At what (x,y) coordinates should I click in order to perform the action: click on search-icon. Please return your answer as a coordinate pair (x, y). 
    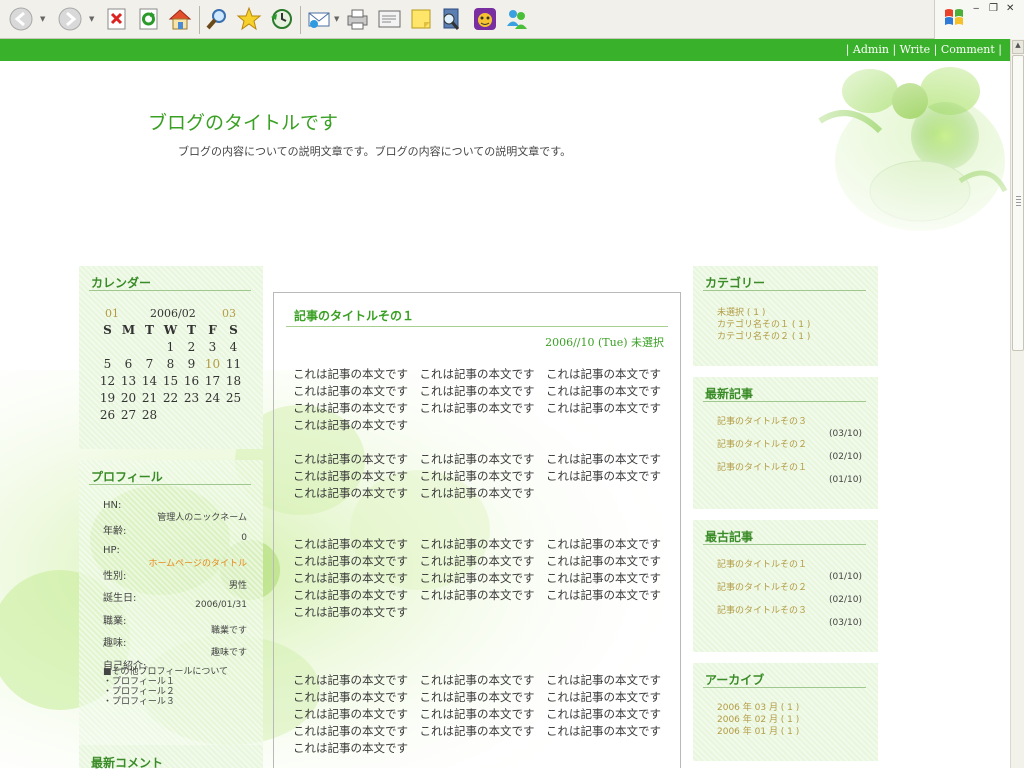
    Looking at the image, I should click on (217, 19).